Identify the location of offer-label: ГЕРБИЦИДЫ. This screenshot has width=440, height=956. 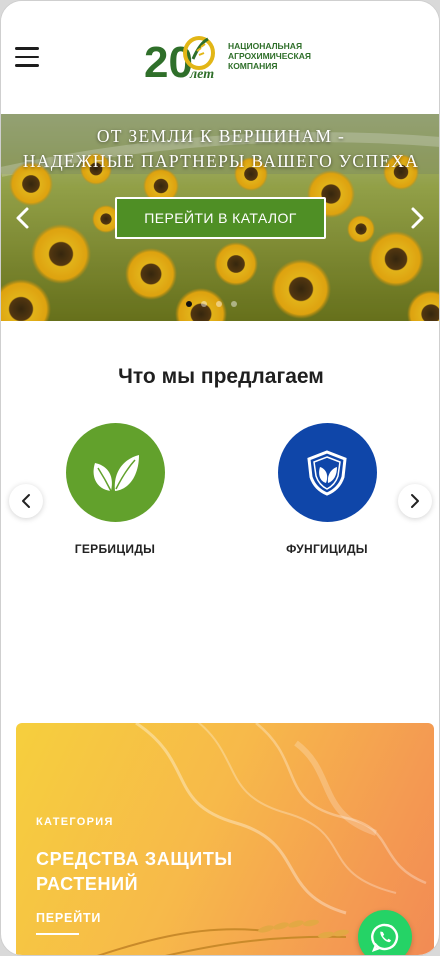
(115, 549).